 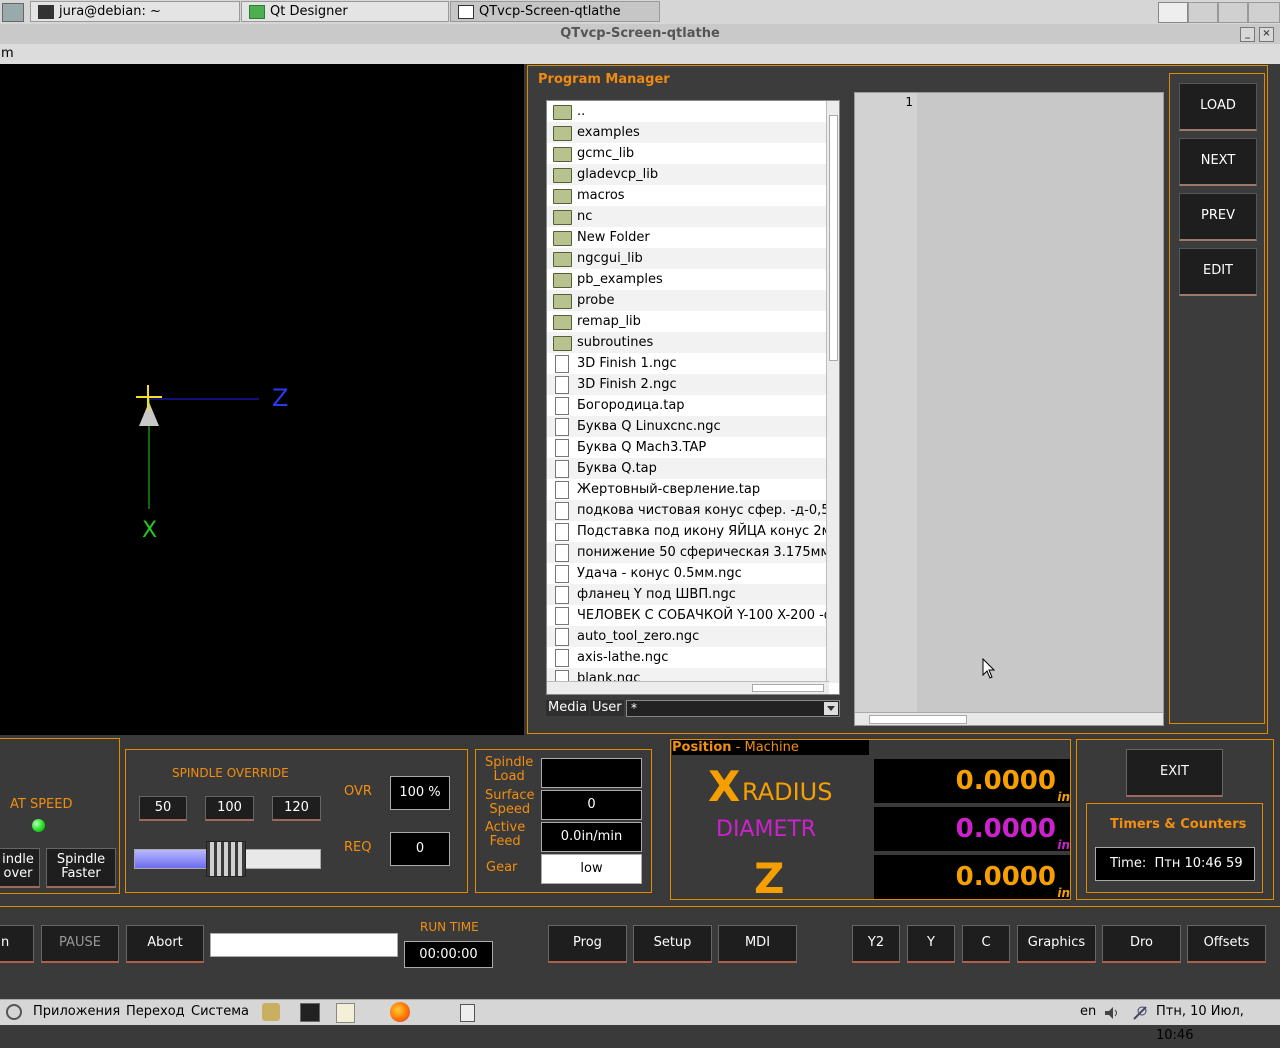 I want to click on file-list-item: macros, so click(x=688, y=195).